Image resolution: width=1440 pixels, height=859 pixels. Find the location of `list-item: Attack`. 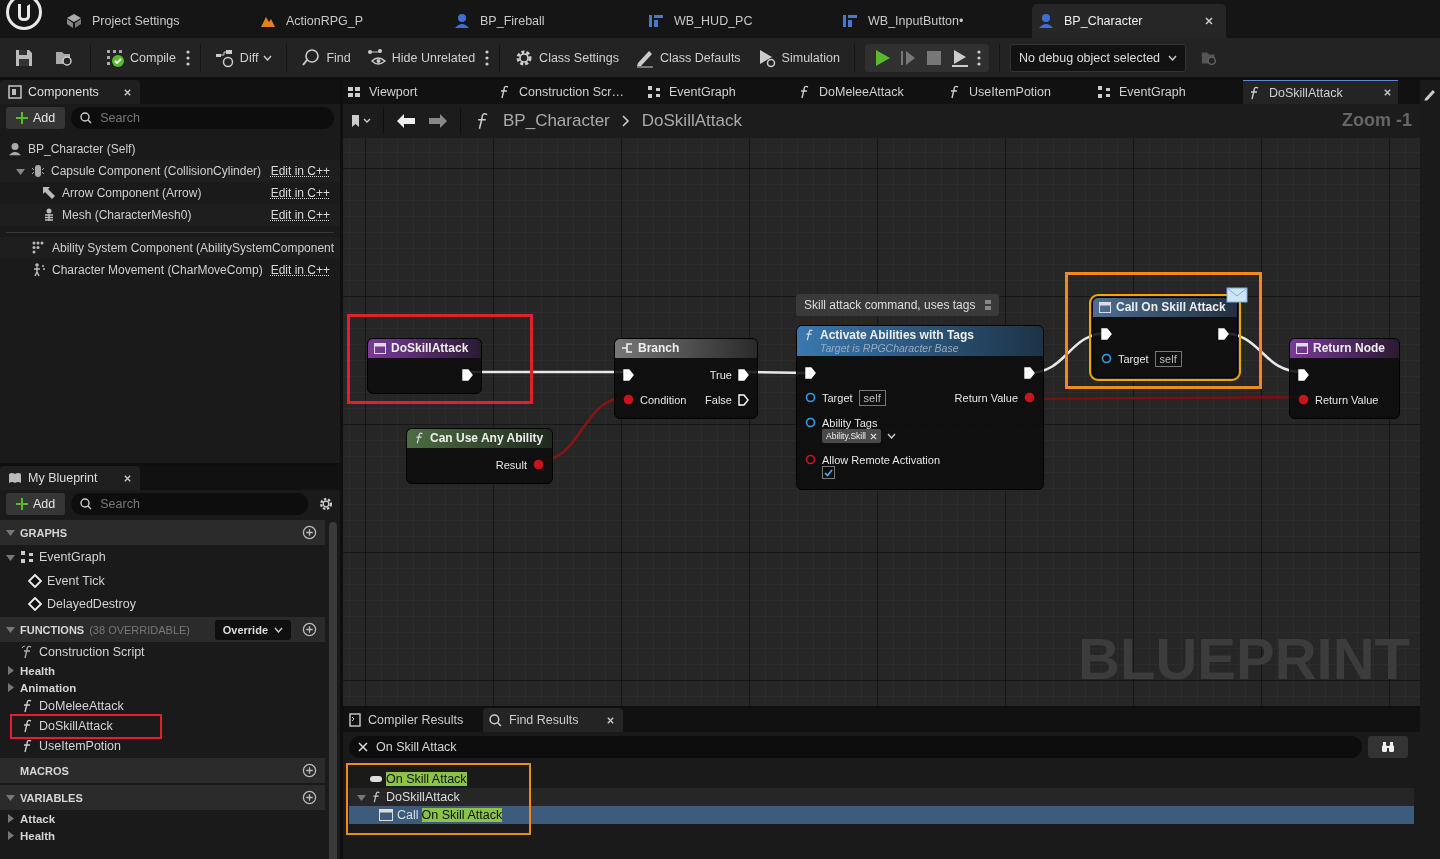

list-item: Attack is located at coordinates (38, 818).